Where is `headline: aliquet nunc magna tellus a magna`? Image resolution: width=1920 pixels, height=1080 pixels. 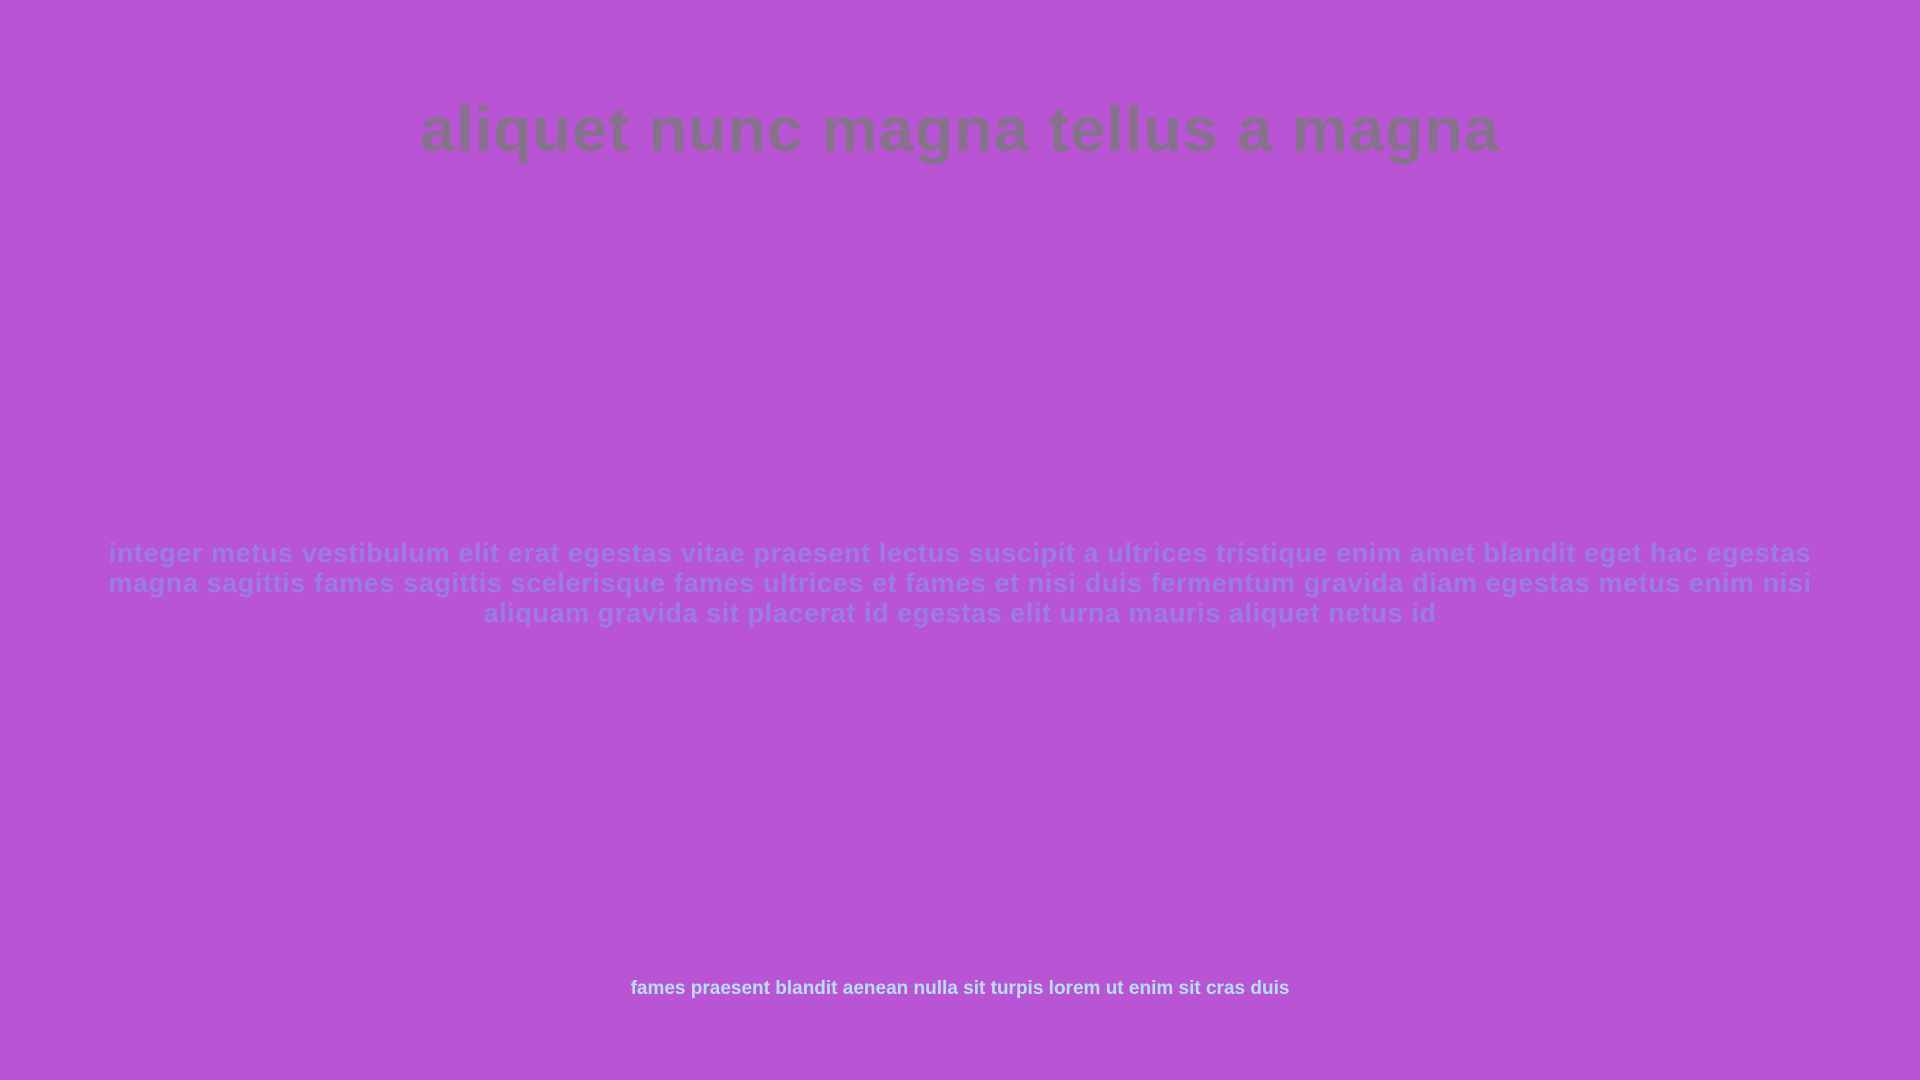 headline: aliquet nunc magna tellus a magna is located at coordinates (960, 130).